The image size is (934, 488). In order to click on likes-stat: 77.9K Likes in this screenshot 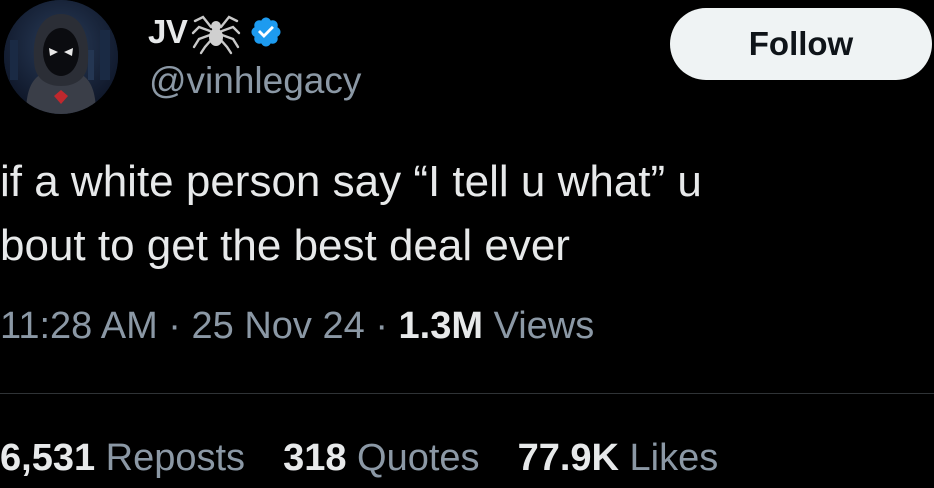, I will do `click(618, 458)`.